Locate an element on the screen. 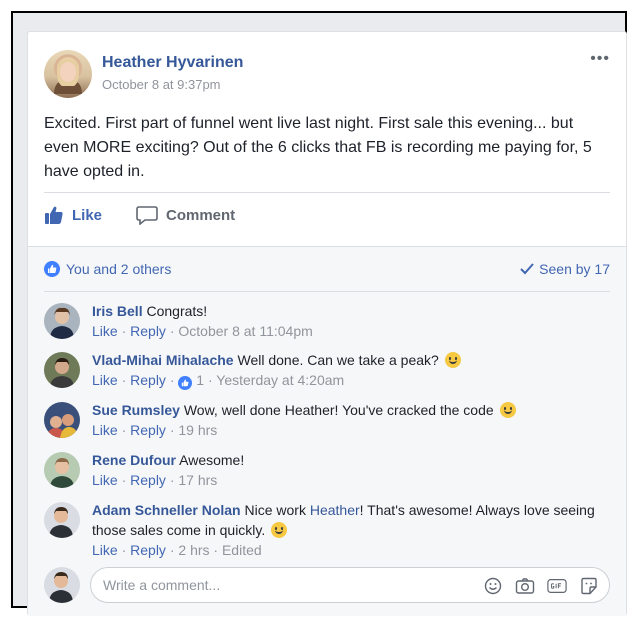 The image size is (642, 628). author-avatar is located at coordinates (68, 74).